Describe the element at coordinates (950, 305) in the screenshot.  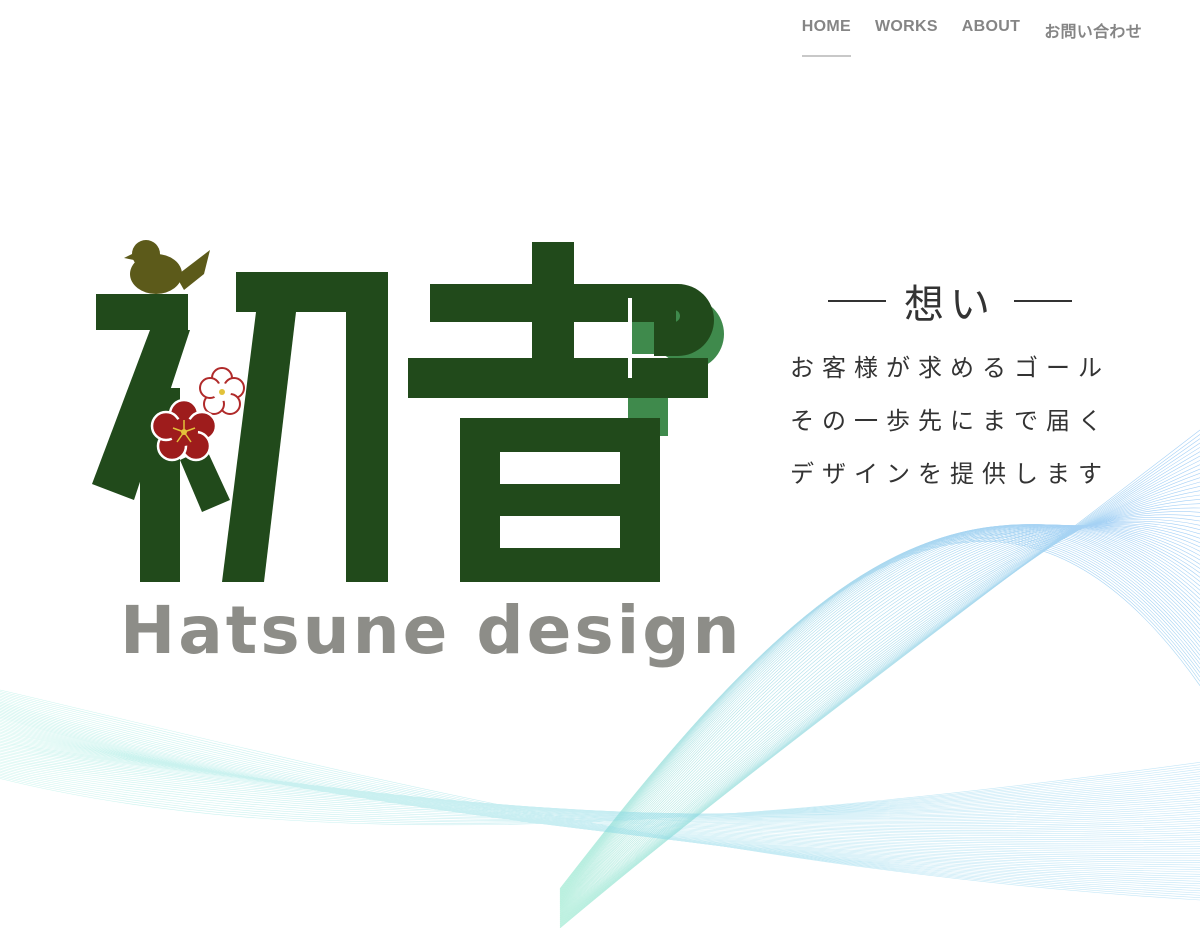
I see `concept-heading-text: 想い` at that location.